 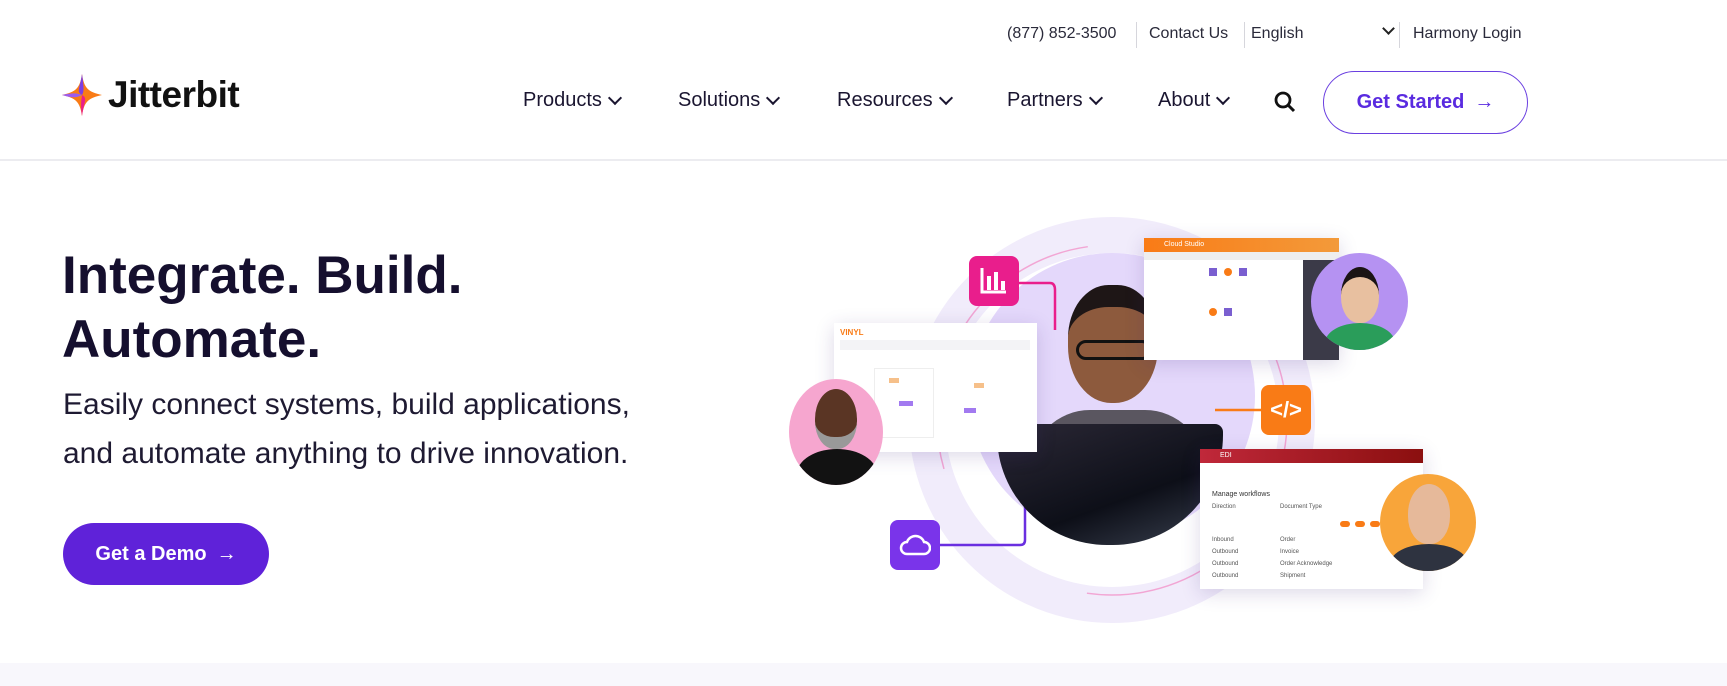 I want to click on laptop, so click(x=1110, y=484).